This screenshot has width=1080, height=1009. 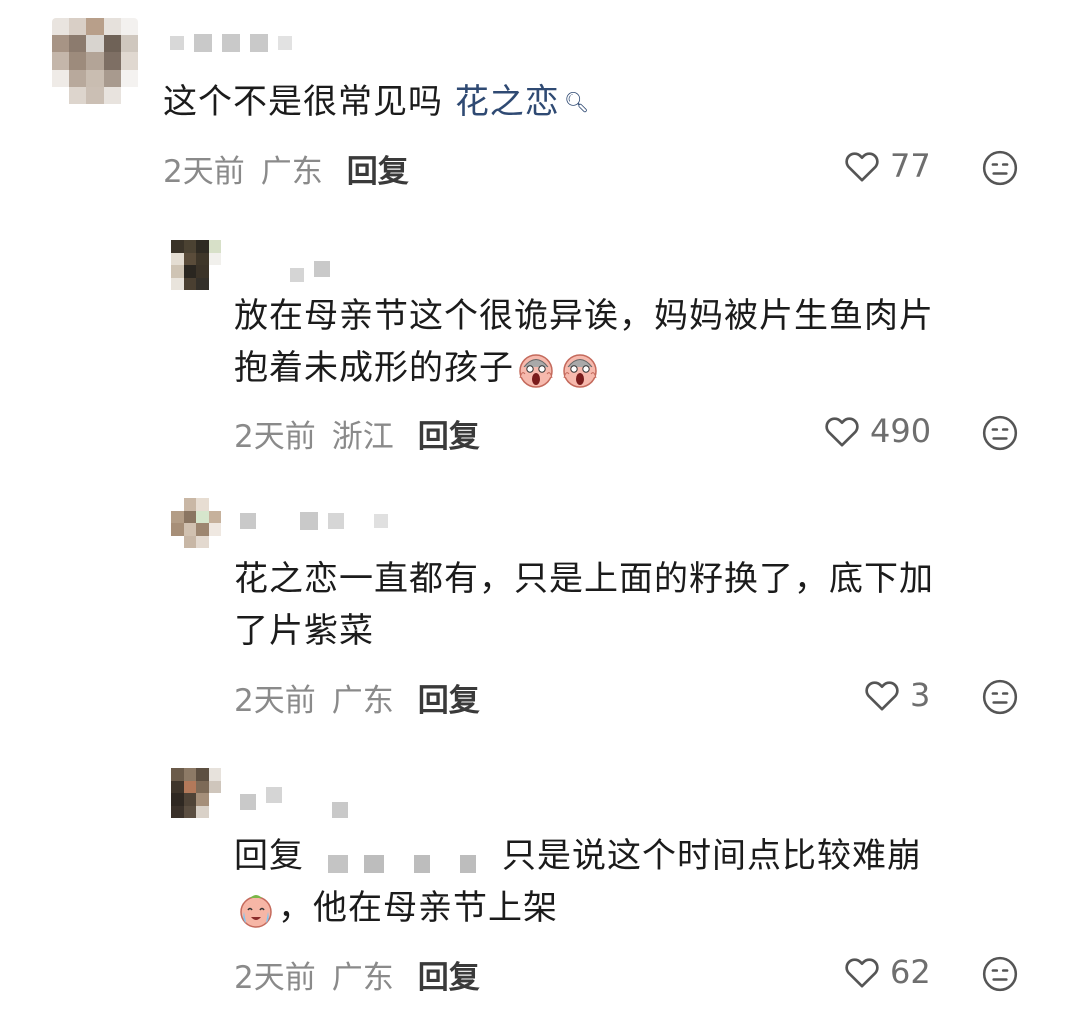 I want to click on comment-text: 花之恋一直都有，只是上面的籽换了，底下加 了片紫菜, so click(x=584, y=605).